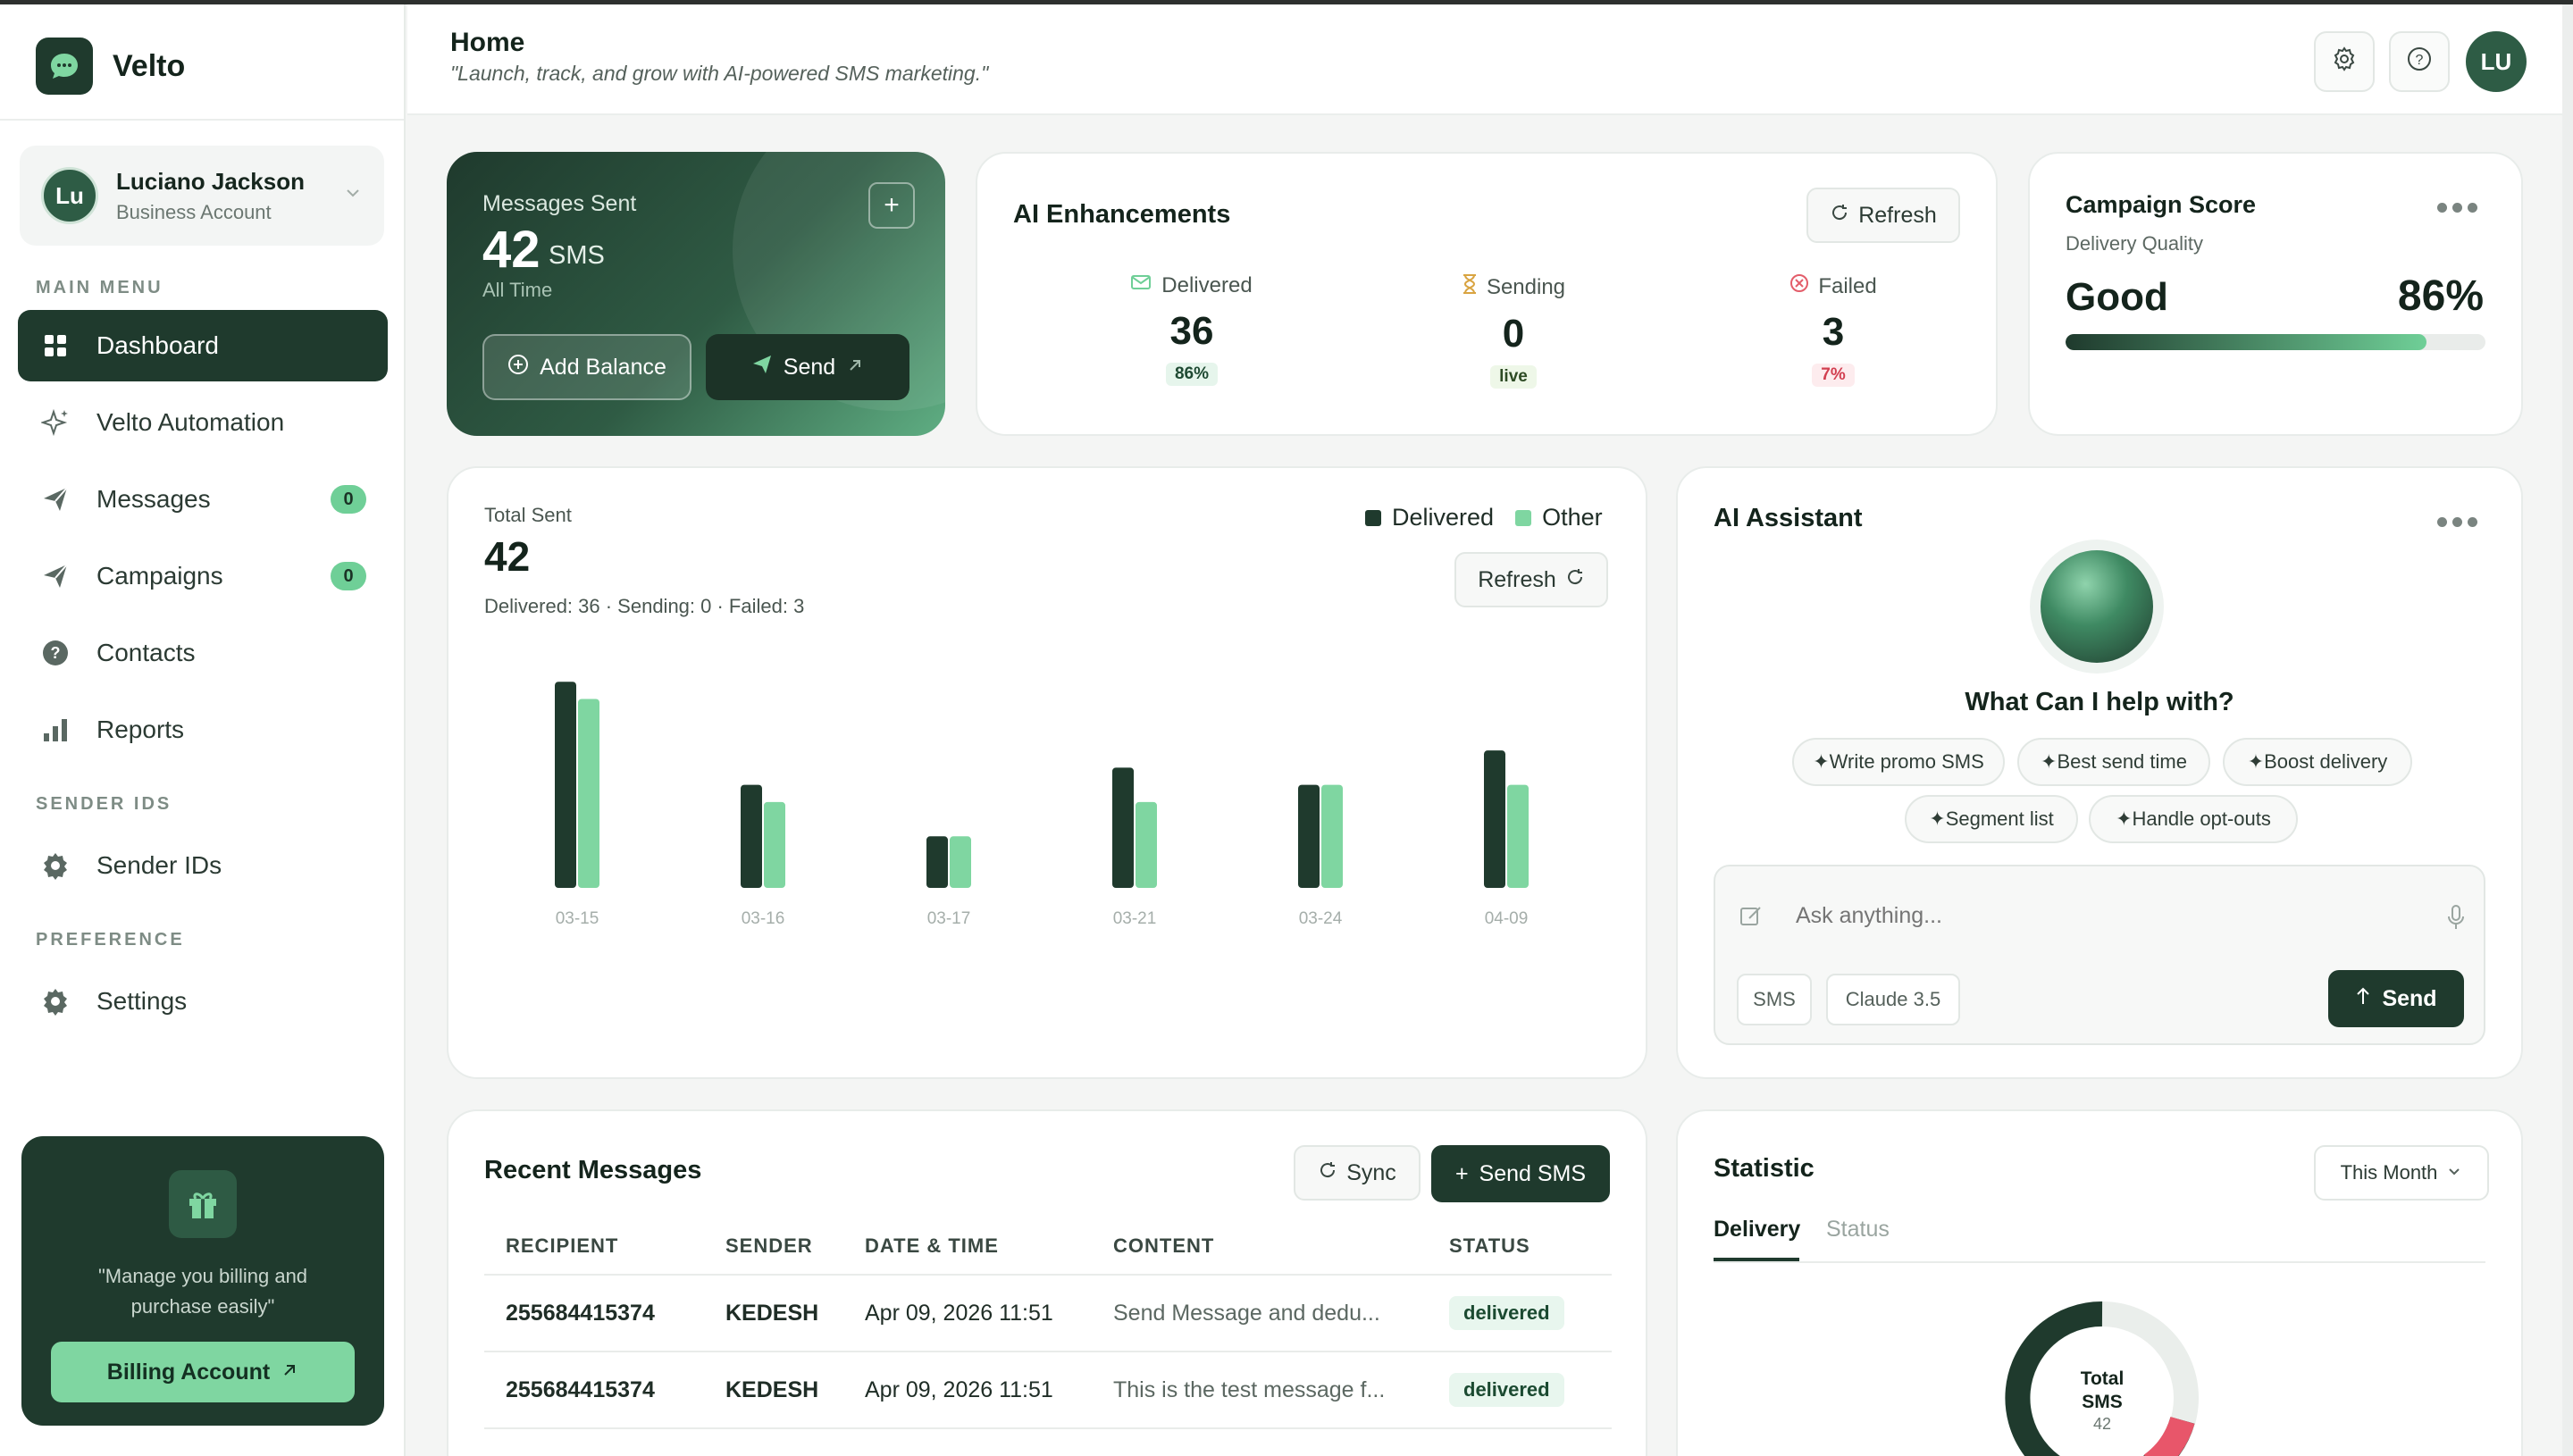 The image size is (2573, 1456). What do you see at coordinates (194, 211) in the screenshot?
I see `account-type: Business Account` at bounding box center [194, 211].